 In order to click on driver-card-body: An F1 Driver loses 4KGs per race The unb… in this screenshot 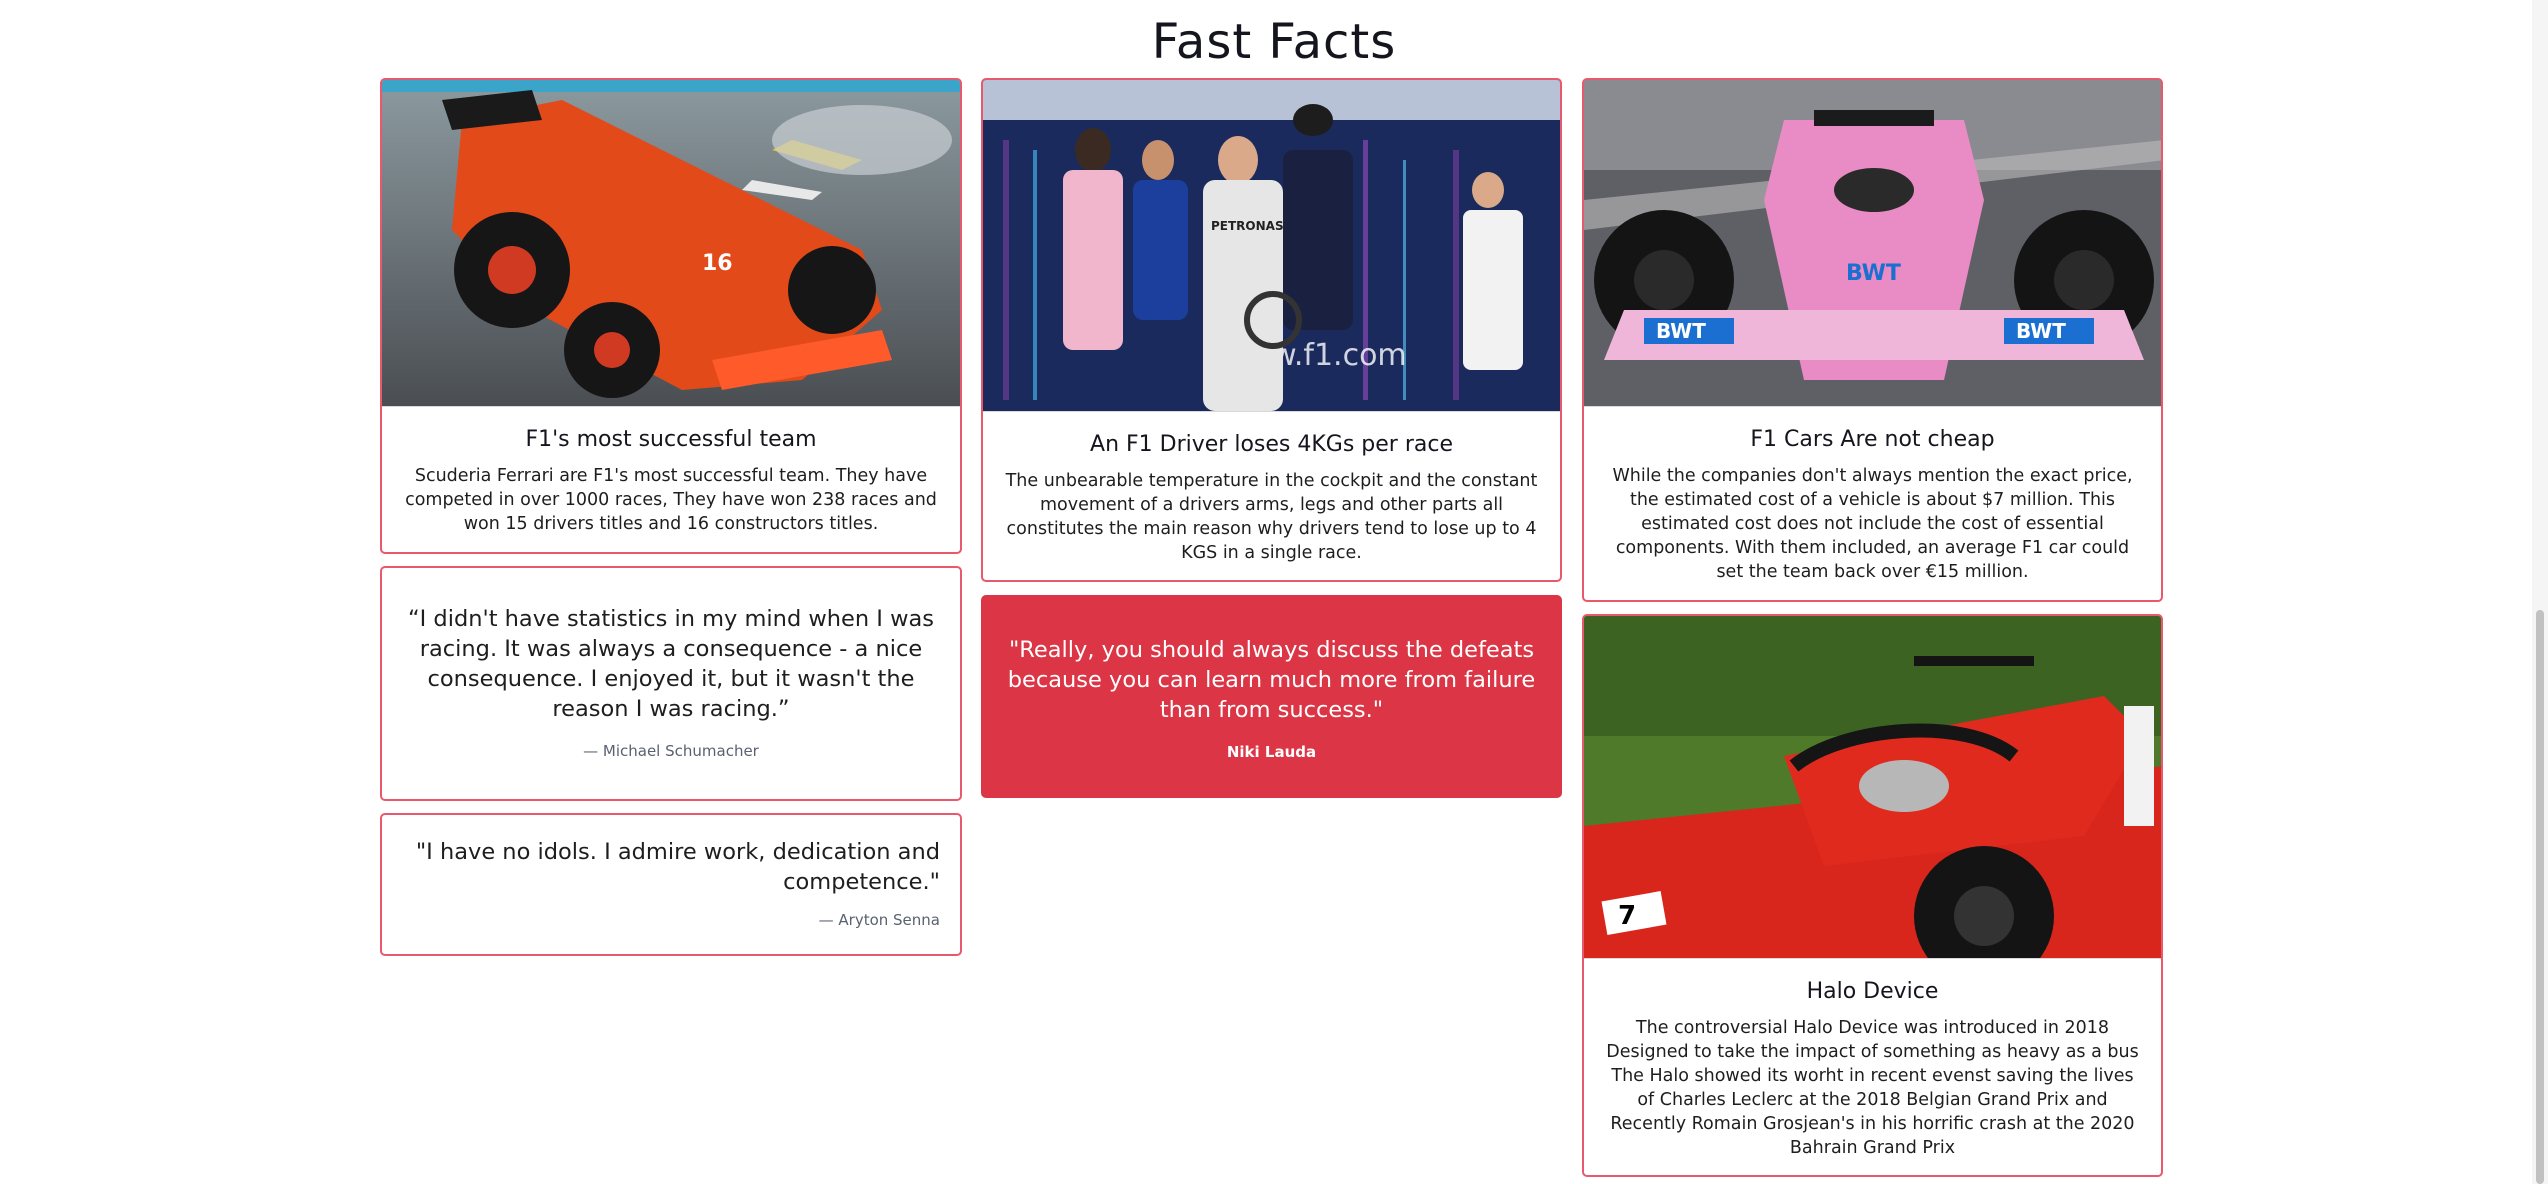, I will do `click(1271, 493)`.